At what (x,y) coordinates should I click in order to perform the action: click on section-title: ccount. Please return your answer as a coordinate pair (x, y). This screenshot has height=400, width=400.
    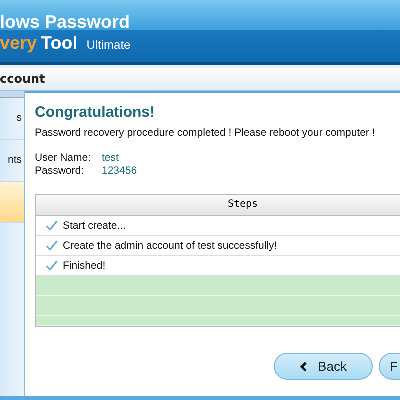
    Looking at the image, I should click on (200, 79).